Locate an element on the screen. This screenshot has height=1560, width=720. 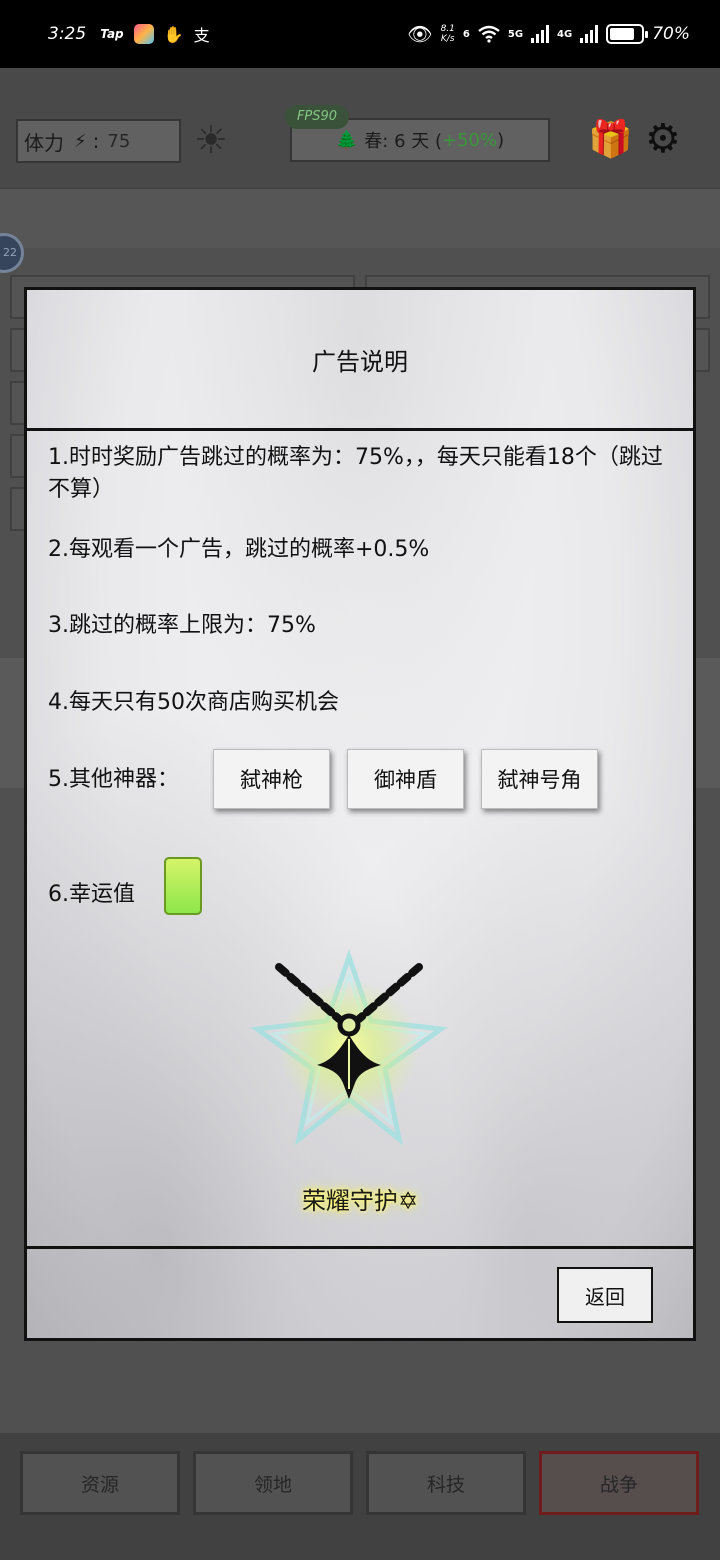
artifact-horn-button: 弑神号角 is located at coordinates (539, 779).